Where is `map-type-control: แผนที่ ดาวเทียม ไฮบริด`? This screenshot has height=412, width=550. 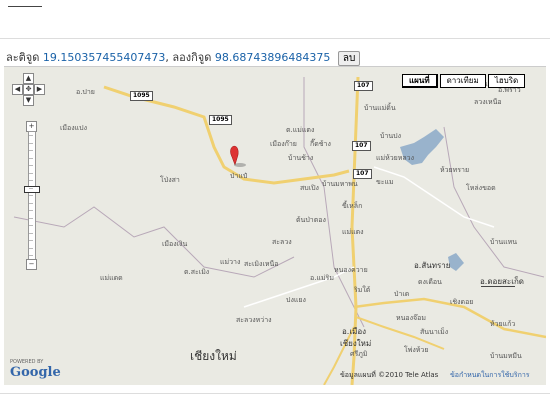
map-type-control: แผนที่ ดาวเทียม ไฮบริด is located at coordinates (463, 81).